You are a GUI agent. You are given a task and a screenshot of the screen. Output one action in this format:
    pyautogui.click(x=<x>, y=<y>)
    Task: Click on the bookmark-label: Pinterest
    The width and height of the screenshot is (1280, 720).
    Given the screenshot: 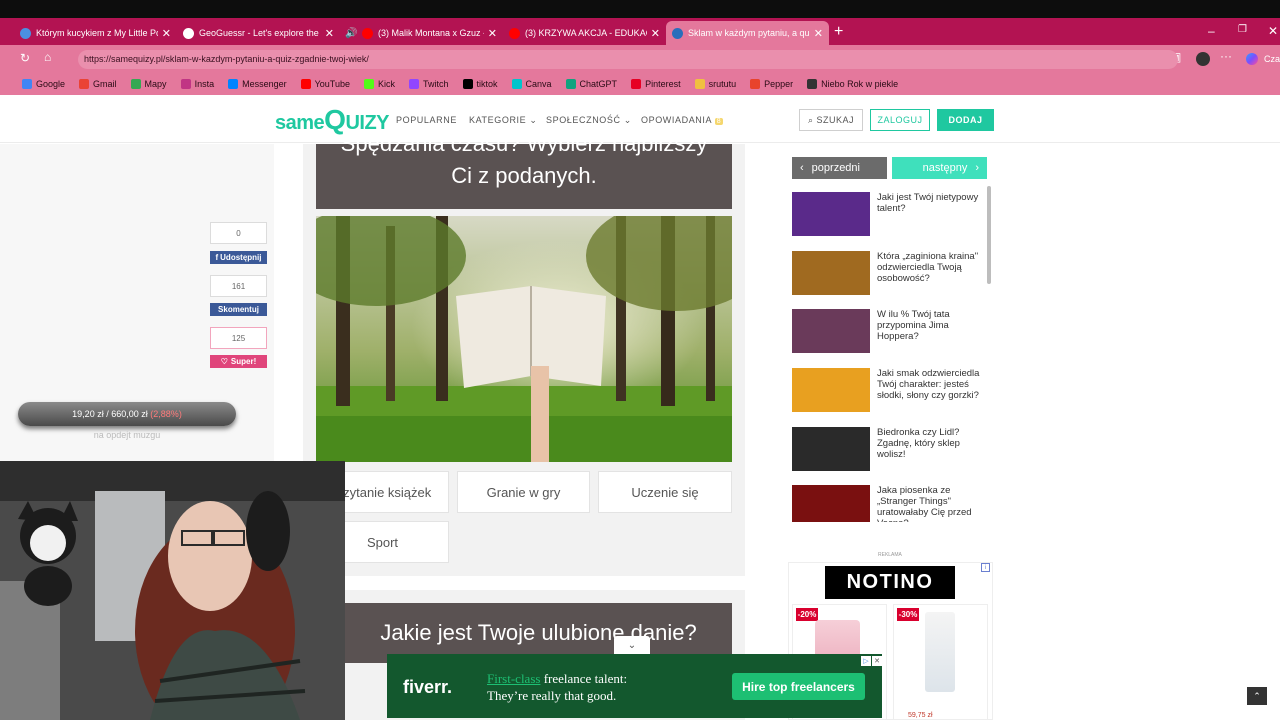 What is the action you would take?
    pyautogui.click(x=663, y=84)
    